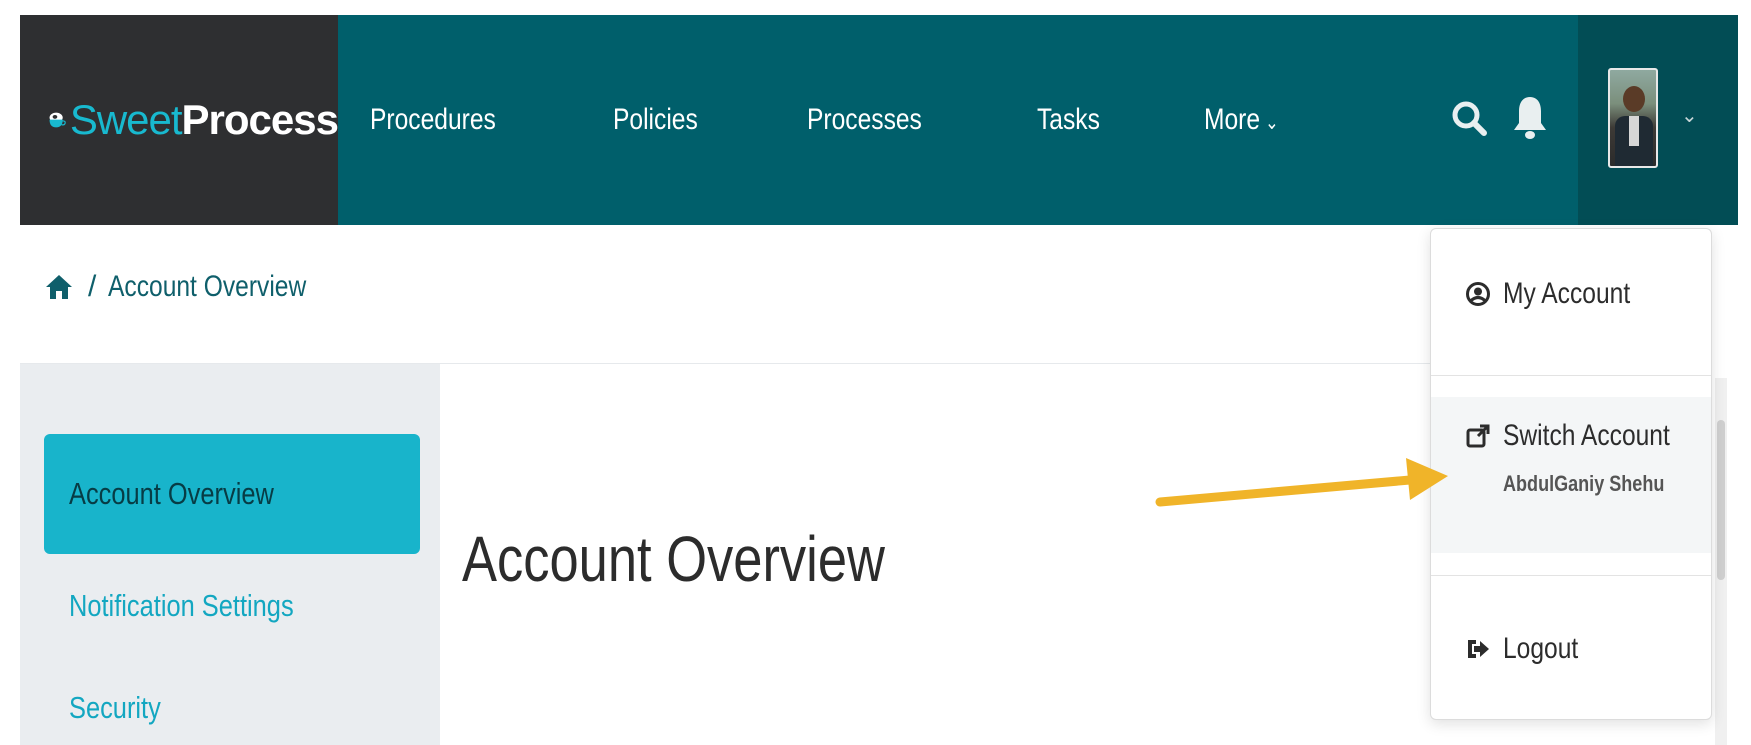 This screenshot has width=1751, height=745. I want to click on menu-item-label: Switch Account, so click(1586, 435).